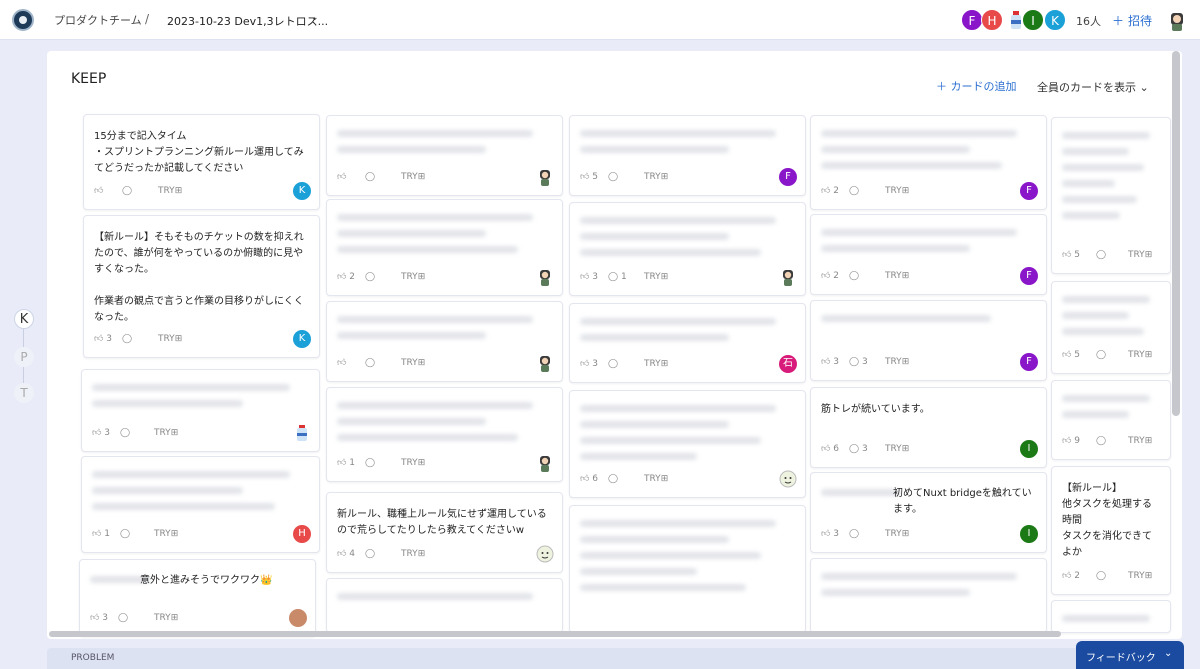 This screenshot has height=669, width=1200. I want to click on keep-card: 筋トレが続いています。 👍︎ 6 ◯ 3 TRY⊞ I, so click(928, 427).